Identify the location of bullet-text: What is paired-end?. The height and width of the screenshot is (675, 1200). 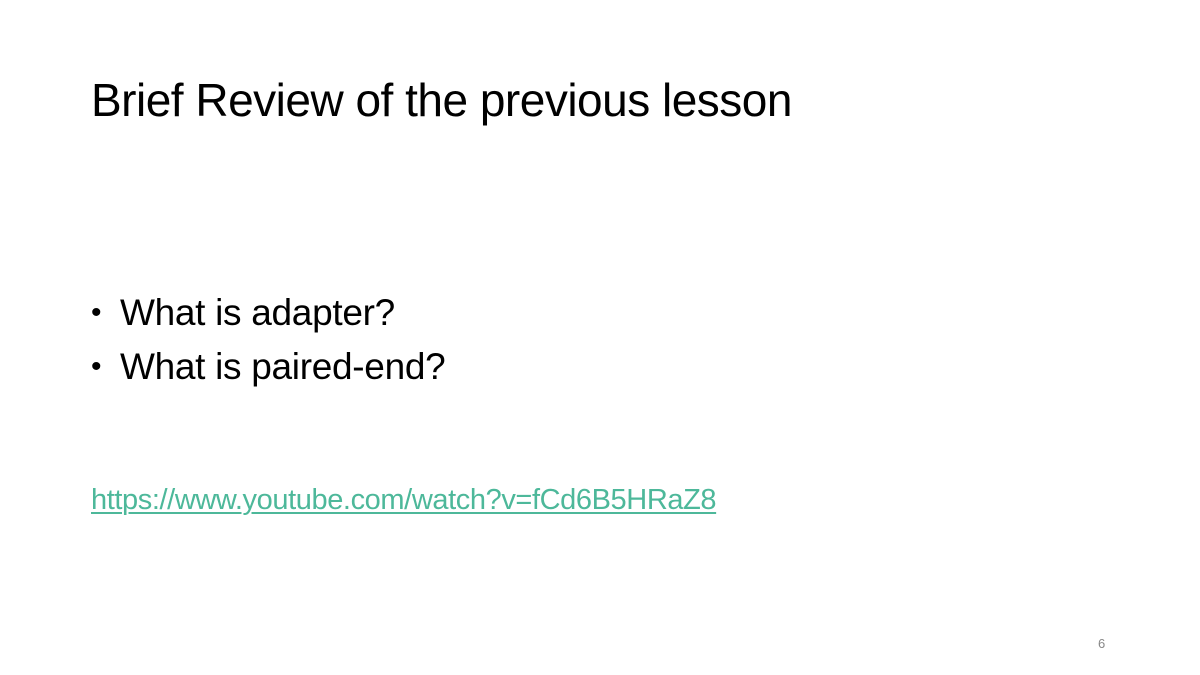
(283, 366).